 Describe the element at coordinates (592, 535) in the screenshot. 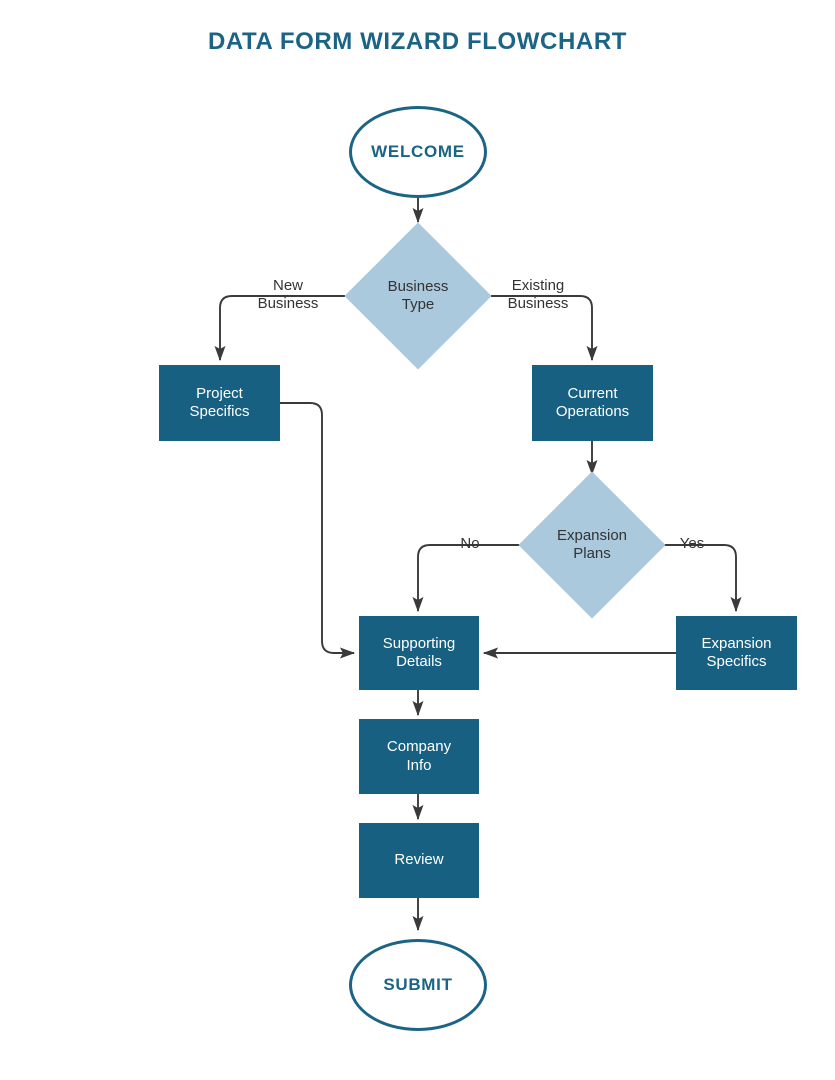

I see `node-expansion-plans-label-line1: Expansion` at that location.